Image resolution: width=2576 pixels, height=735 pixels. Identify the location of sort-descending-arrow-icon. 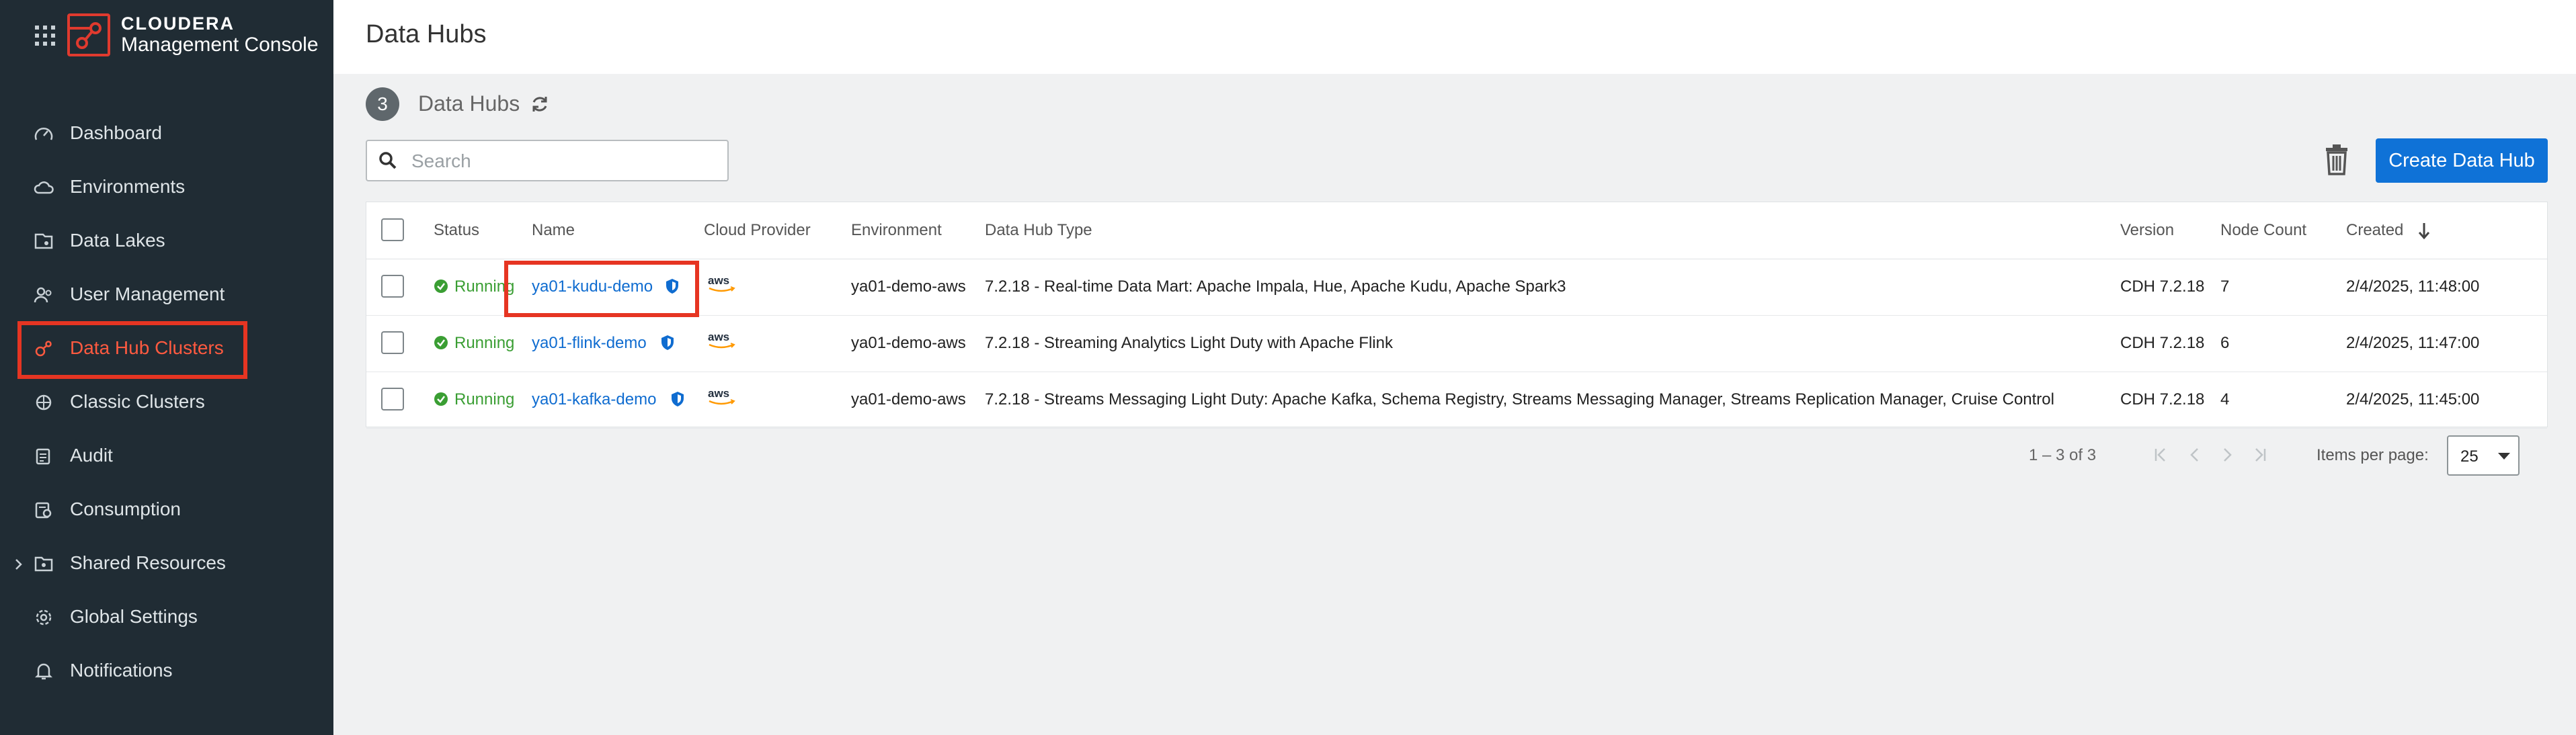
(2424, 230).